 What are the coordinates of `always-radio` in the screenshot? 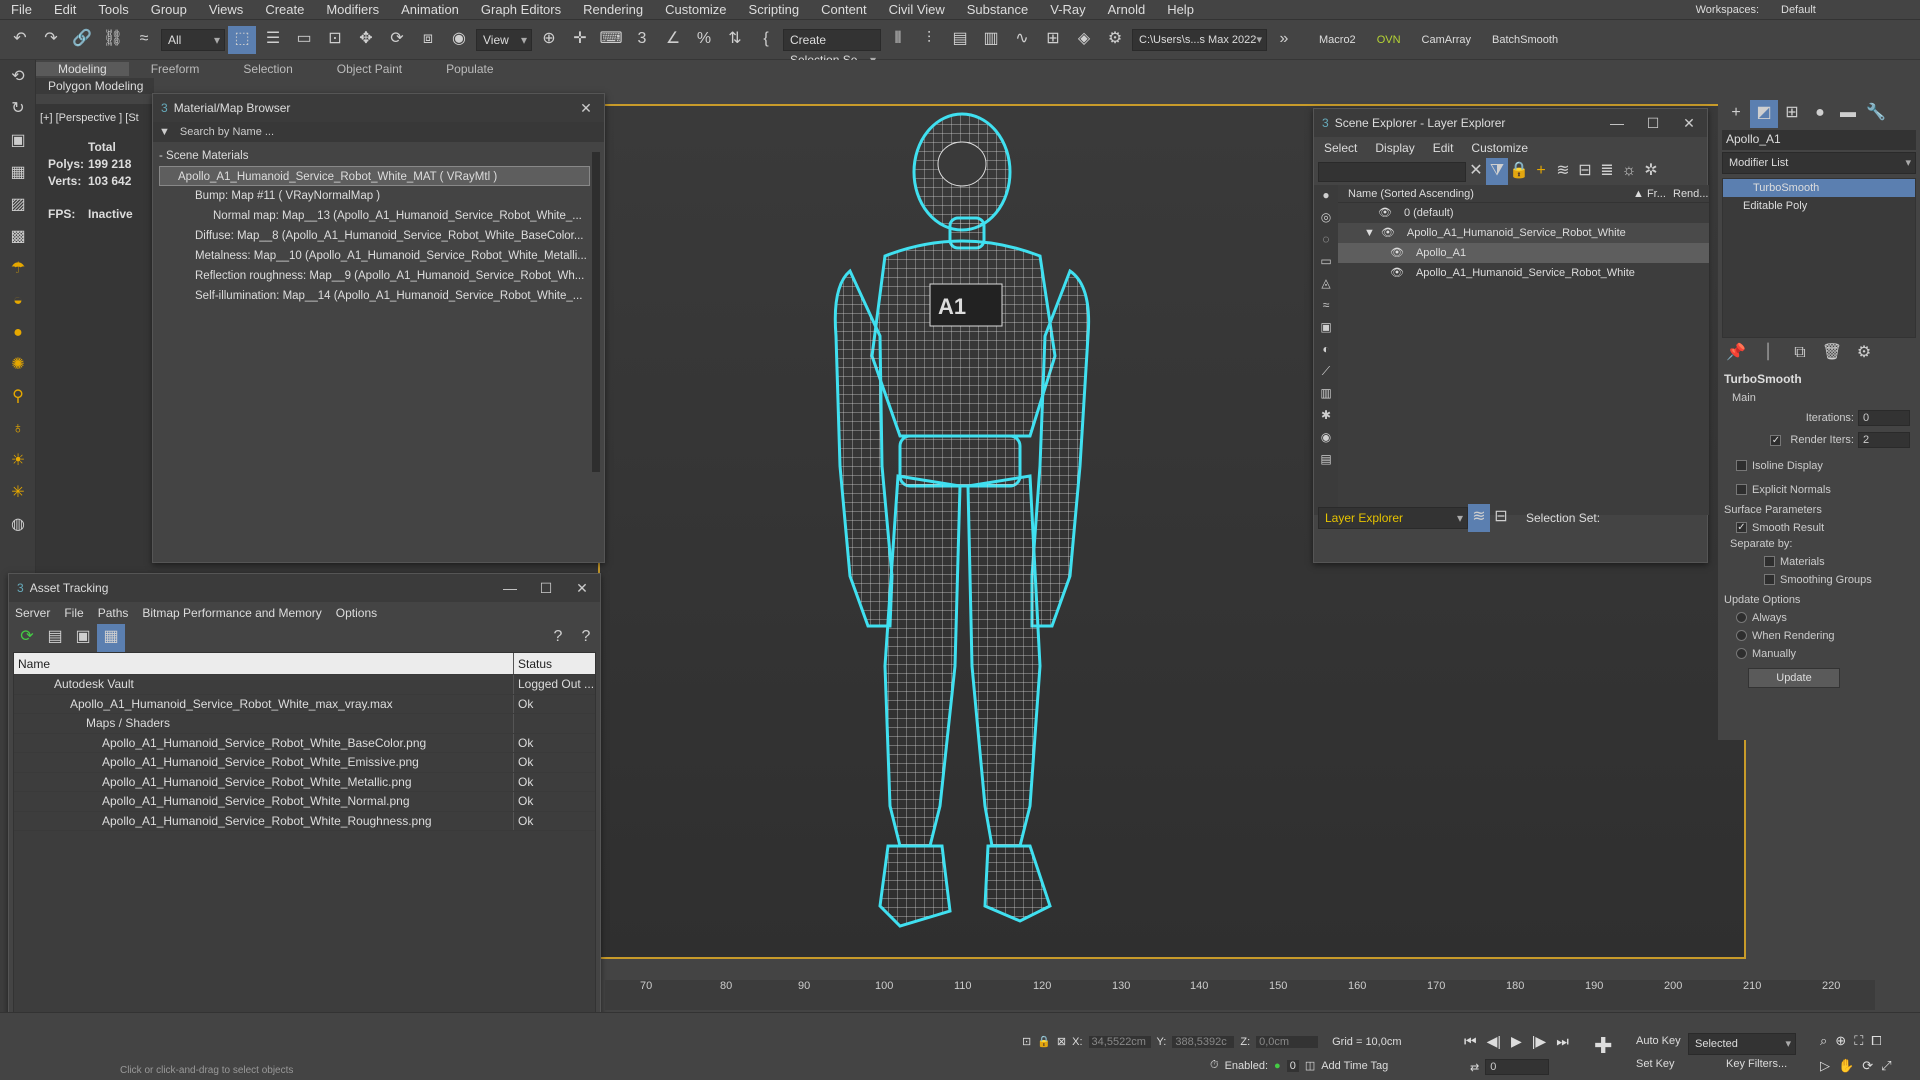 It's located at (1741, 618).